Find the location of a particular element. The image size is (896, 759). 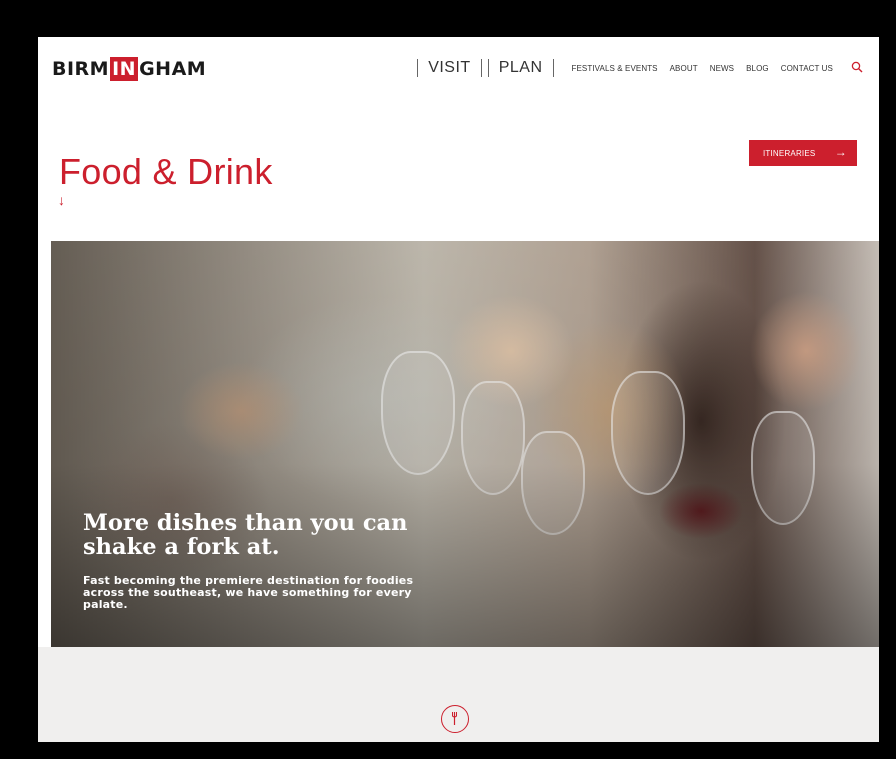

site-logo: BIRM IN GHAM is located at coordinates (129, 69).